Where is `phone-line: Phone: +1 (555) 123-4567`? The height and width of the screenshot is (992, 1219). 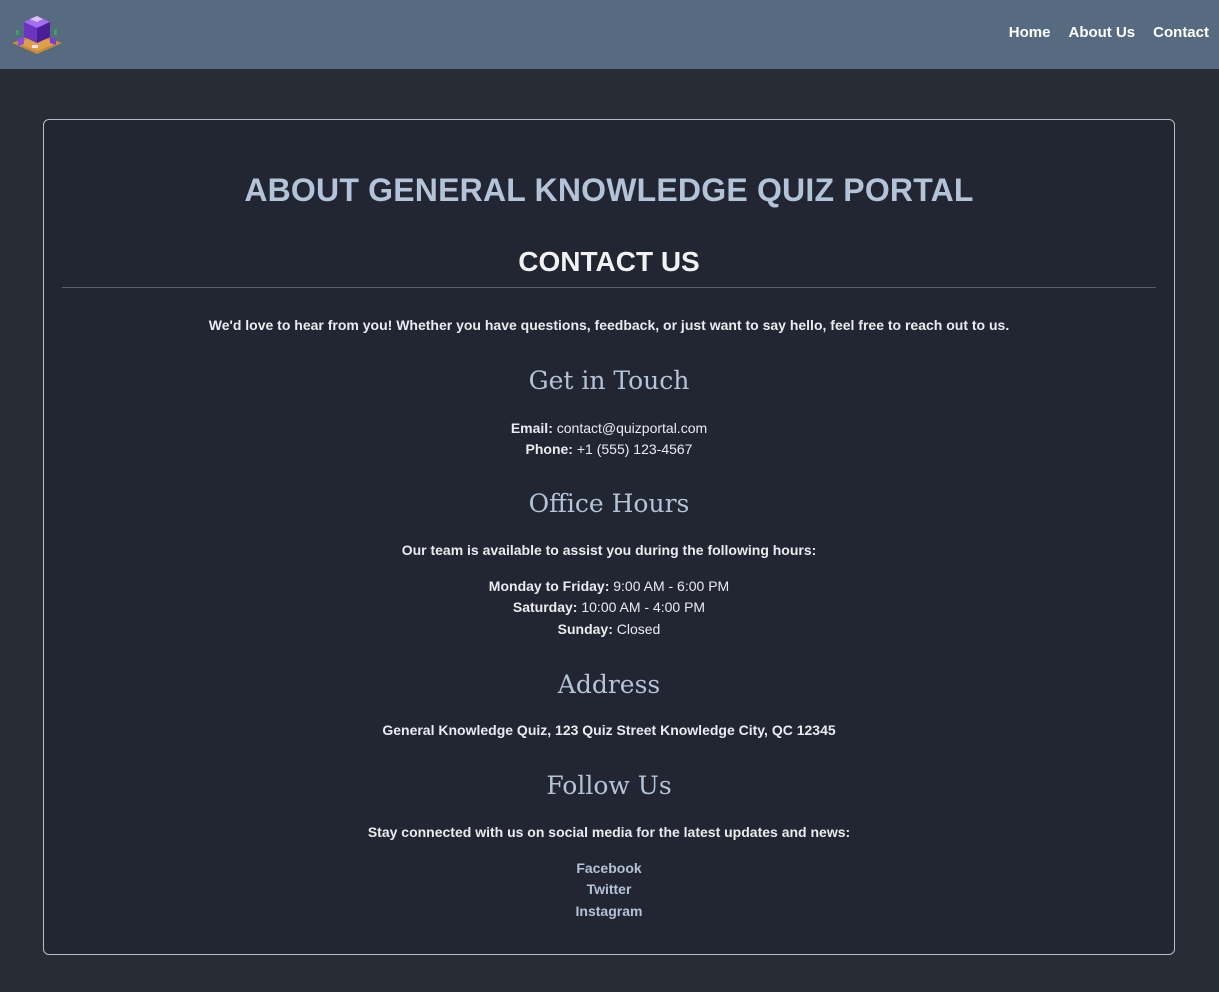 phone-line: Phone: +1 (555) 123-4567 is located at coordinates (609, 449).